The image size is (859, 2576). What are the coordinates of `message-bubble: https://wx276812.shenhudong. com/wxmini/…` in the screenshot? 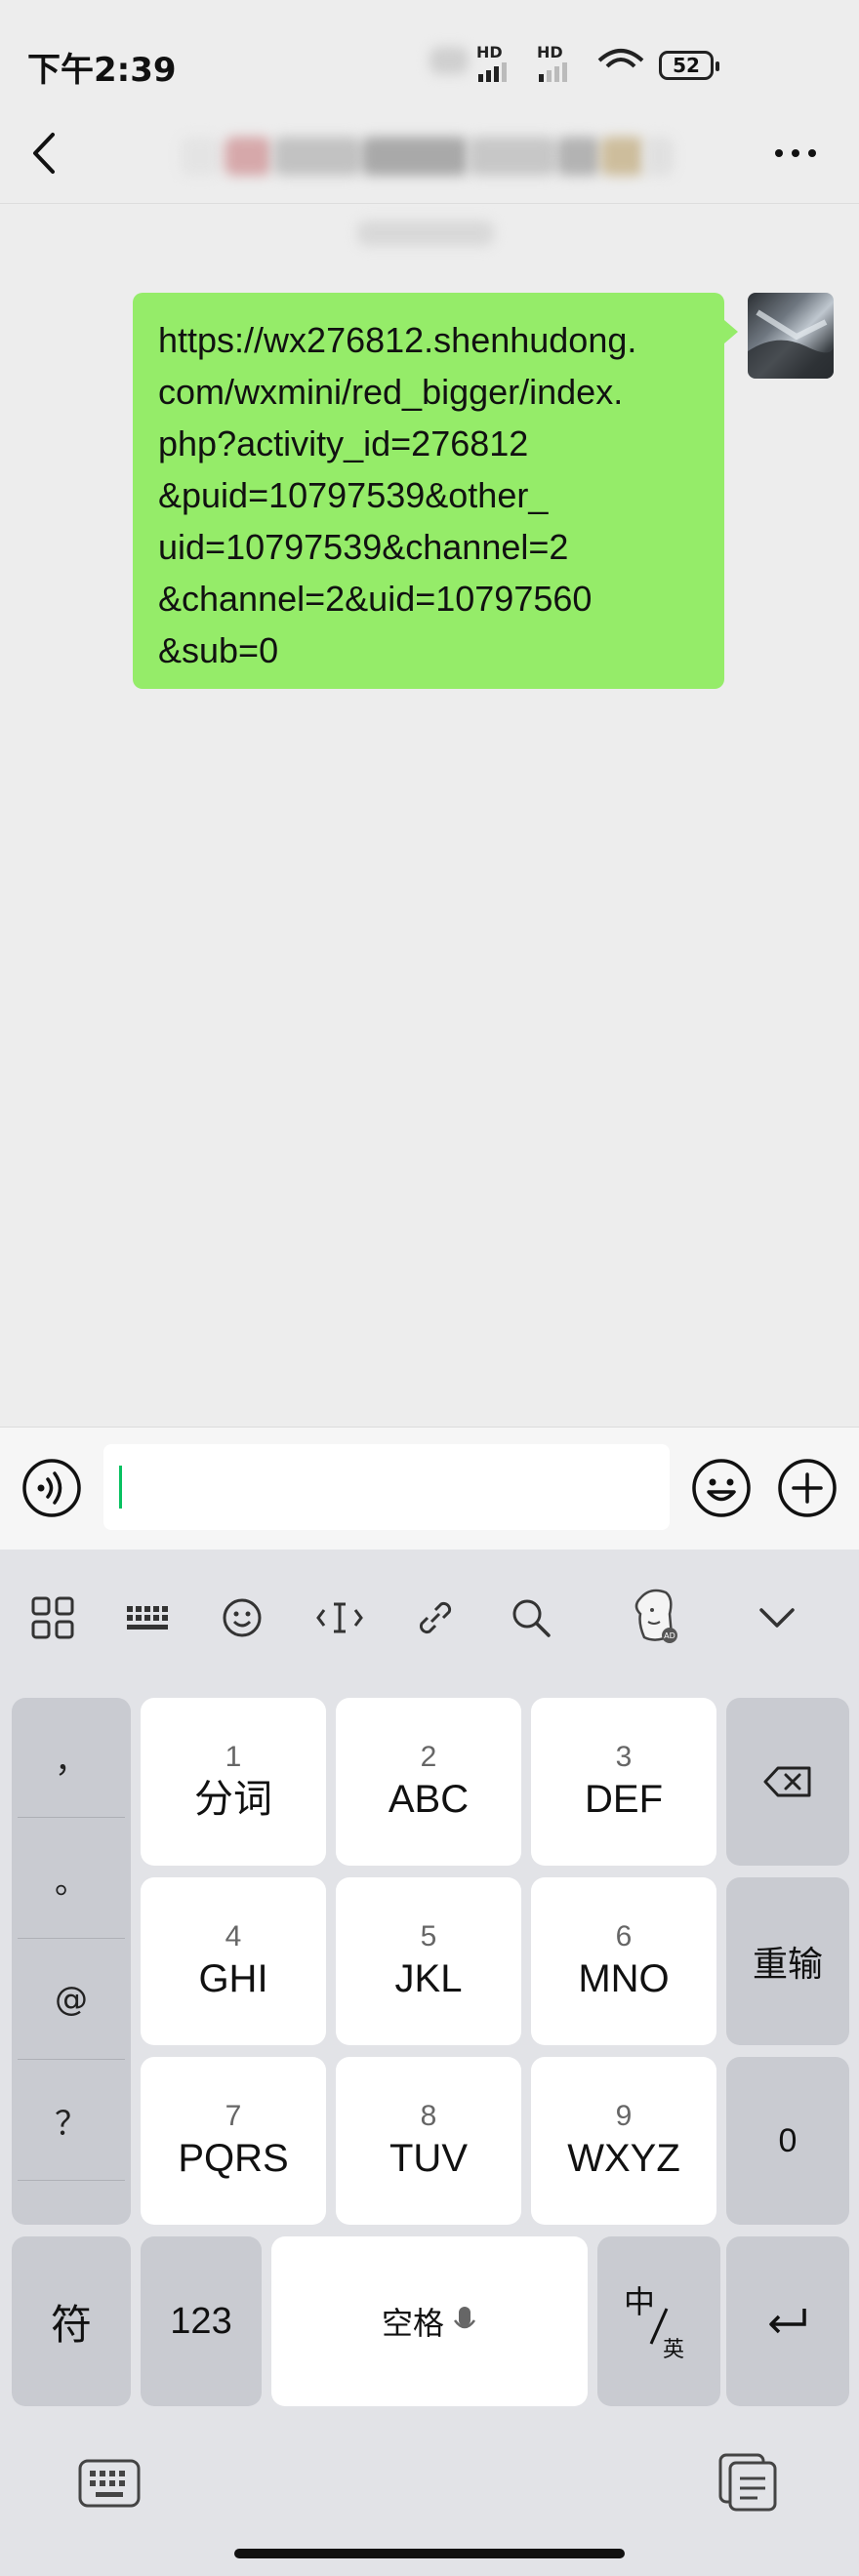 It's located at (436, 491).